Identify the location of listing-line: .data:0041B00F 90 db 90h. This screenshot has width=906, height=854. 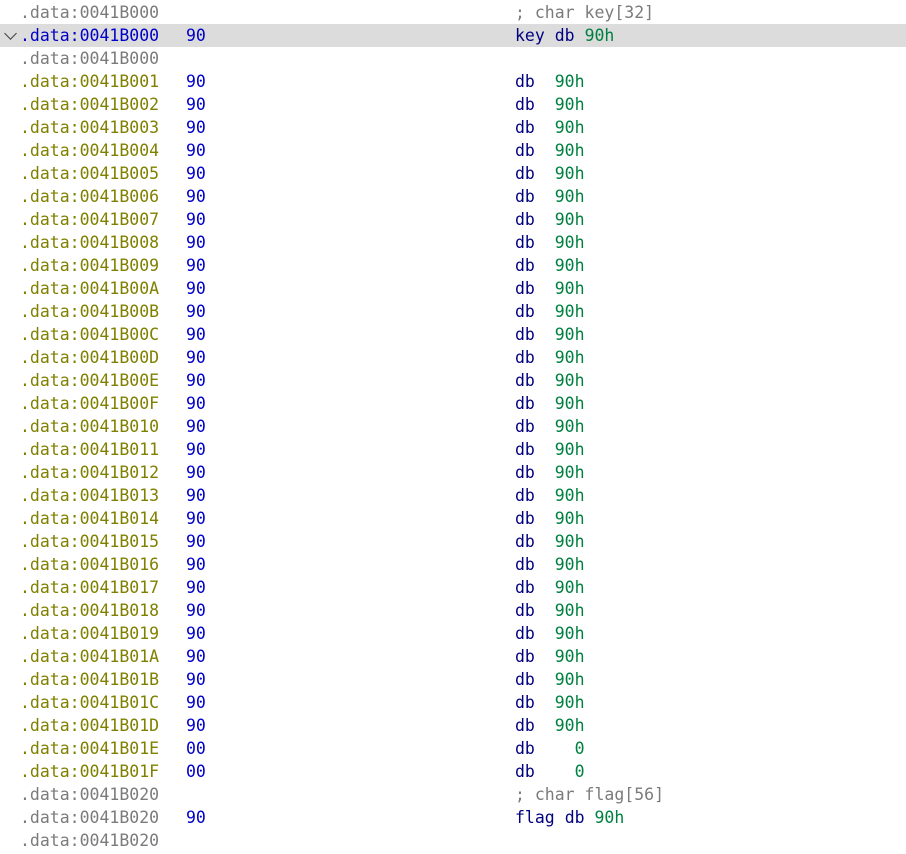
(453, 403).